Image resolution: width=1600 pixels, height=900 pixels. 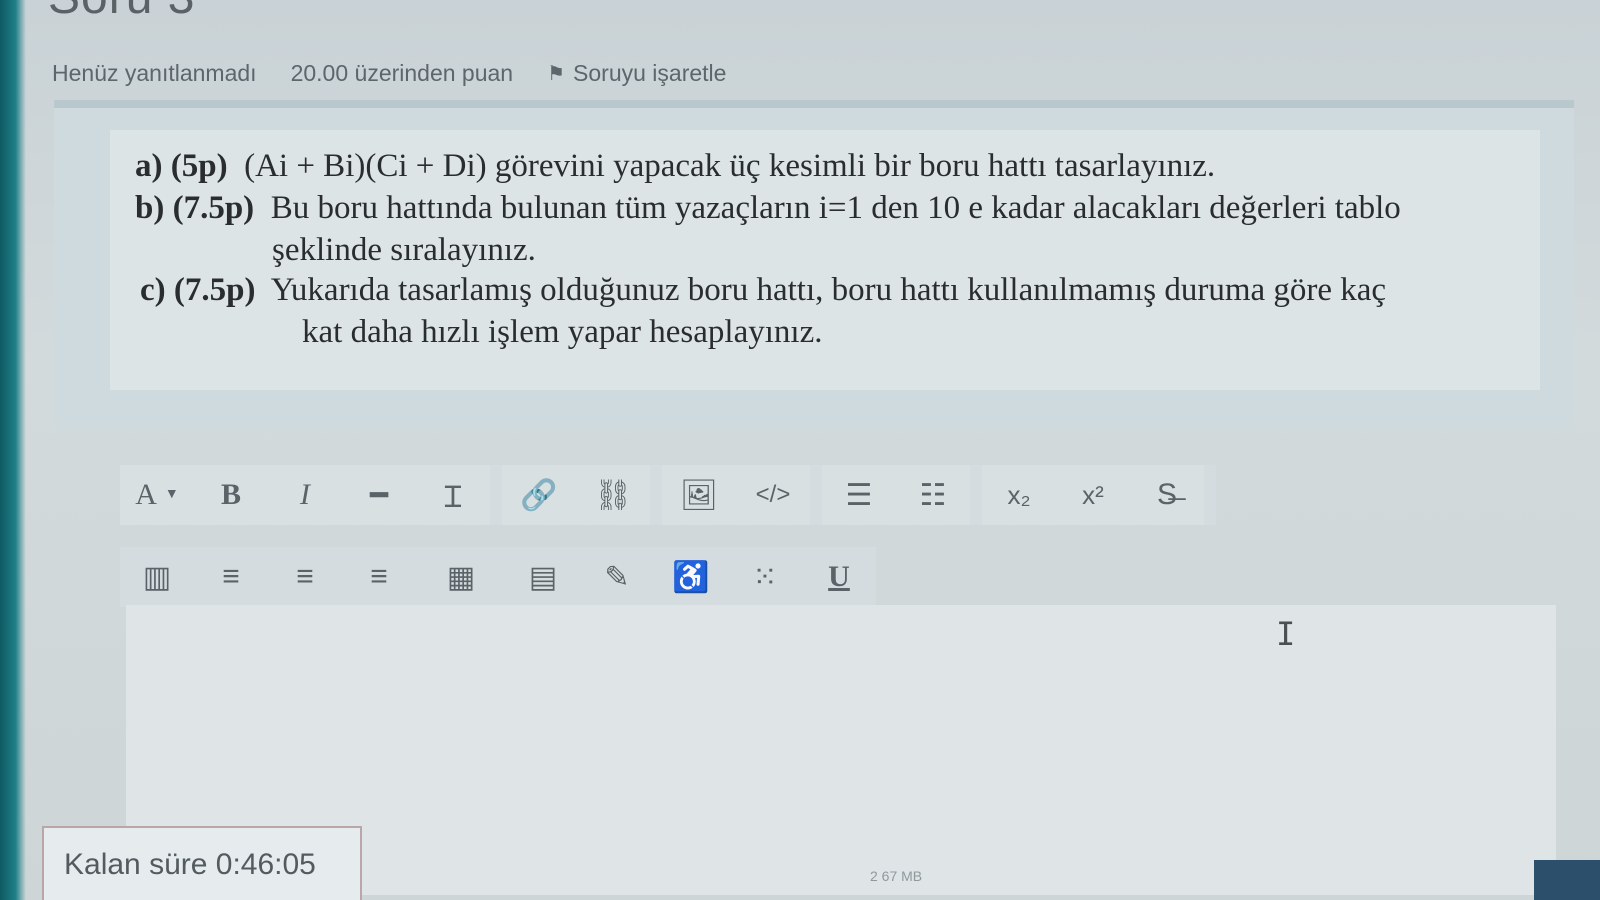 I want to click on align-left-button: ≡, so click(x=231, y=577).